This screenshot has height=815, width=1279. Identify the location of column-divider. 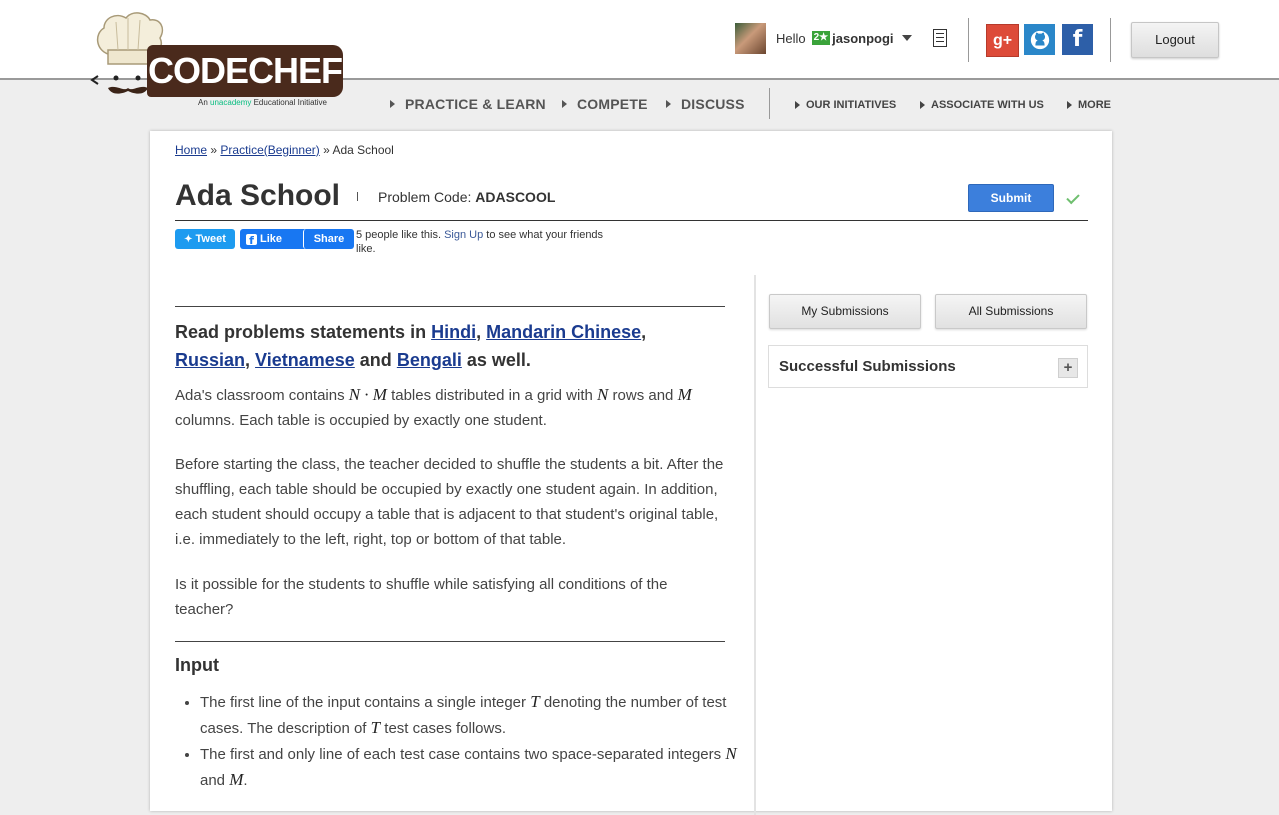
(755, 545).